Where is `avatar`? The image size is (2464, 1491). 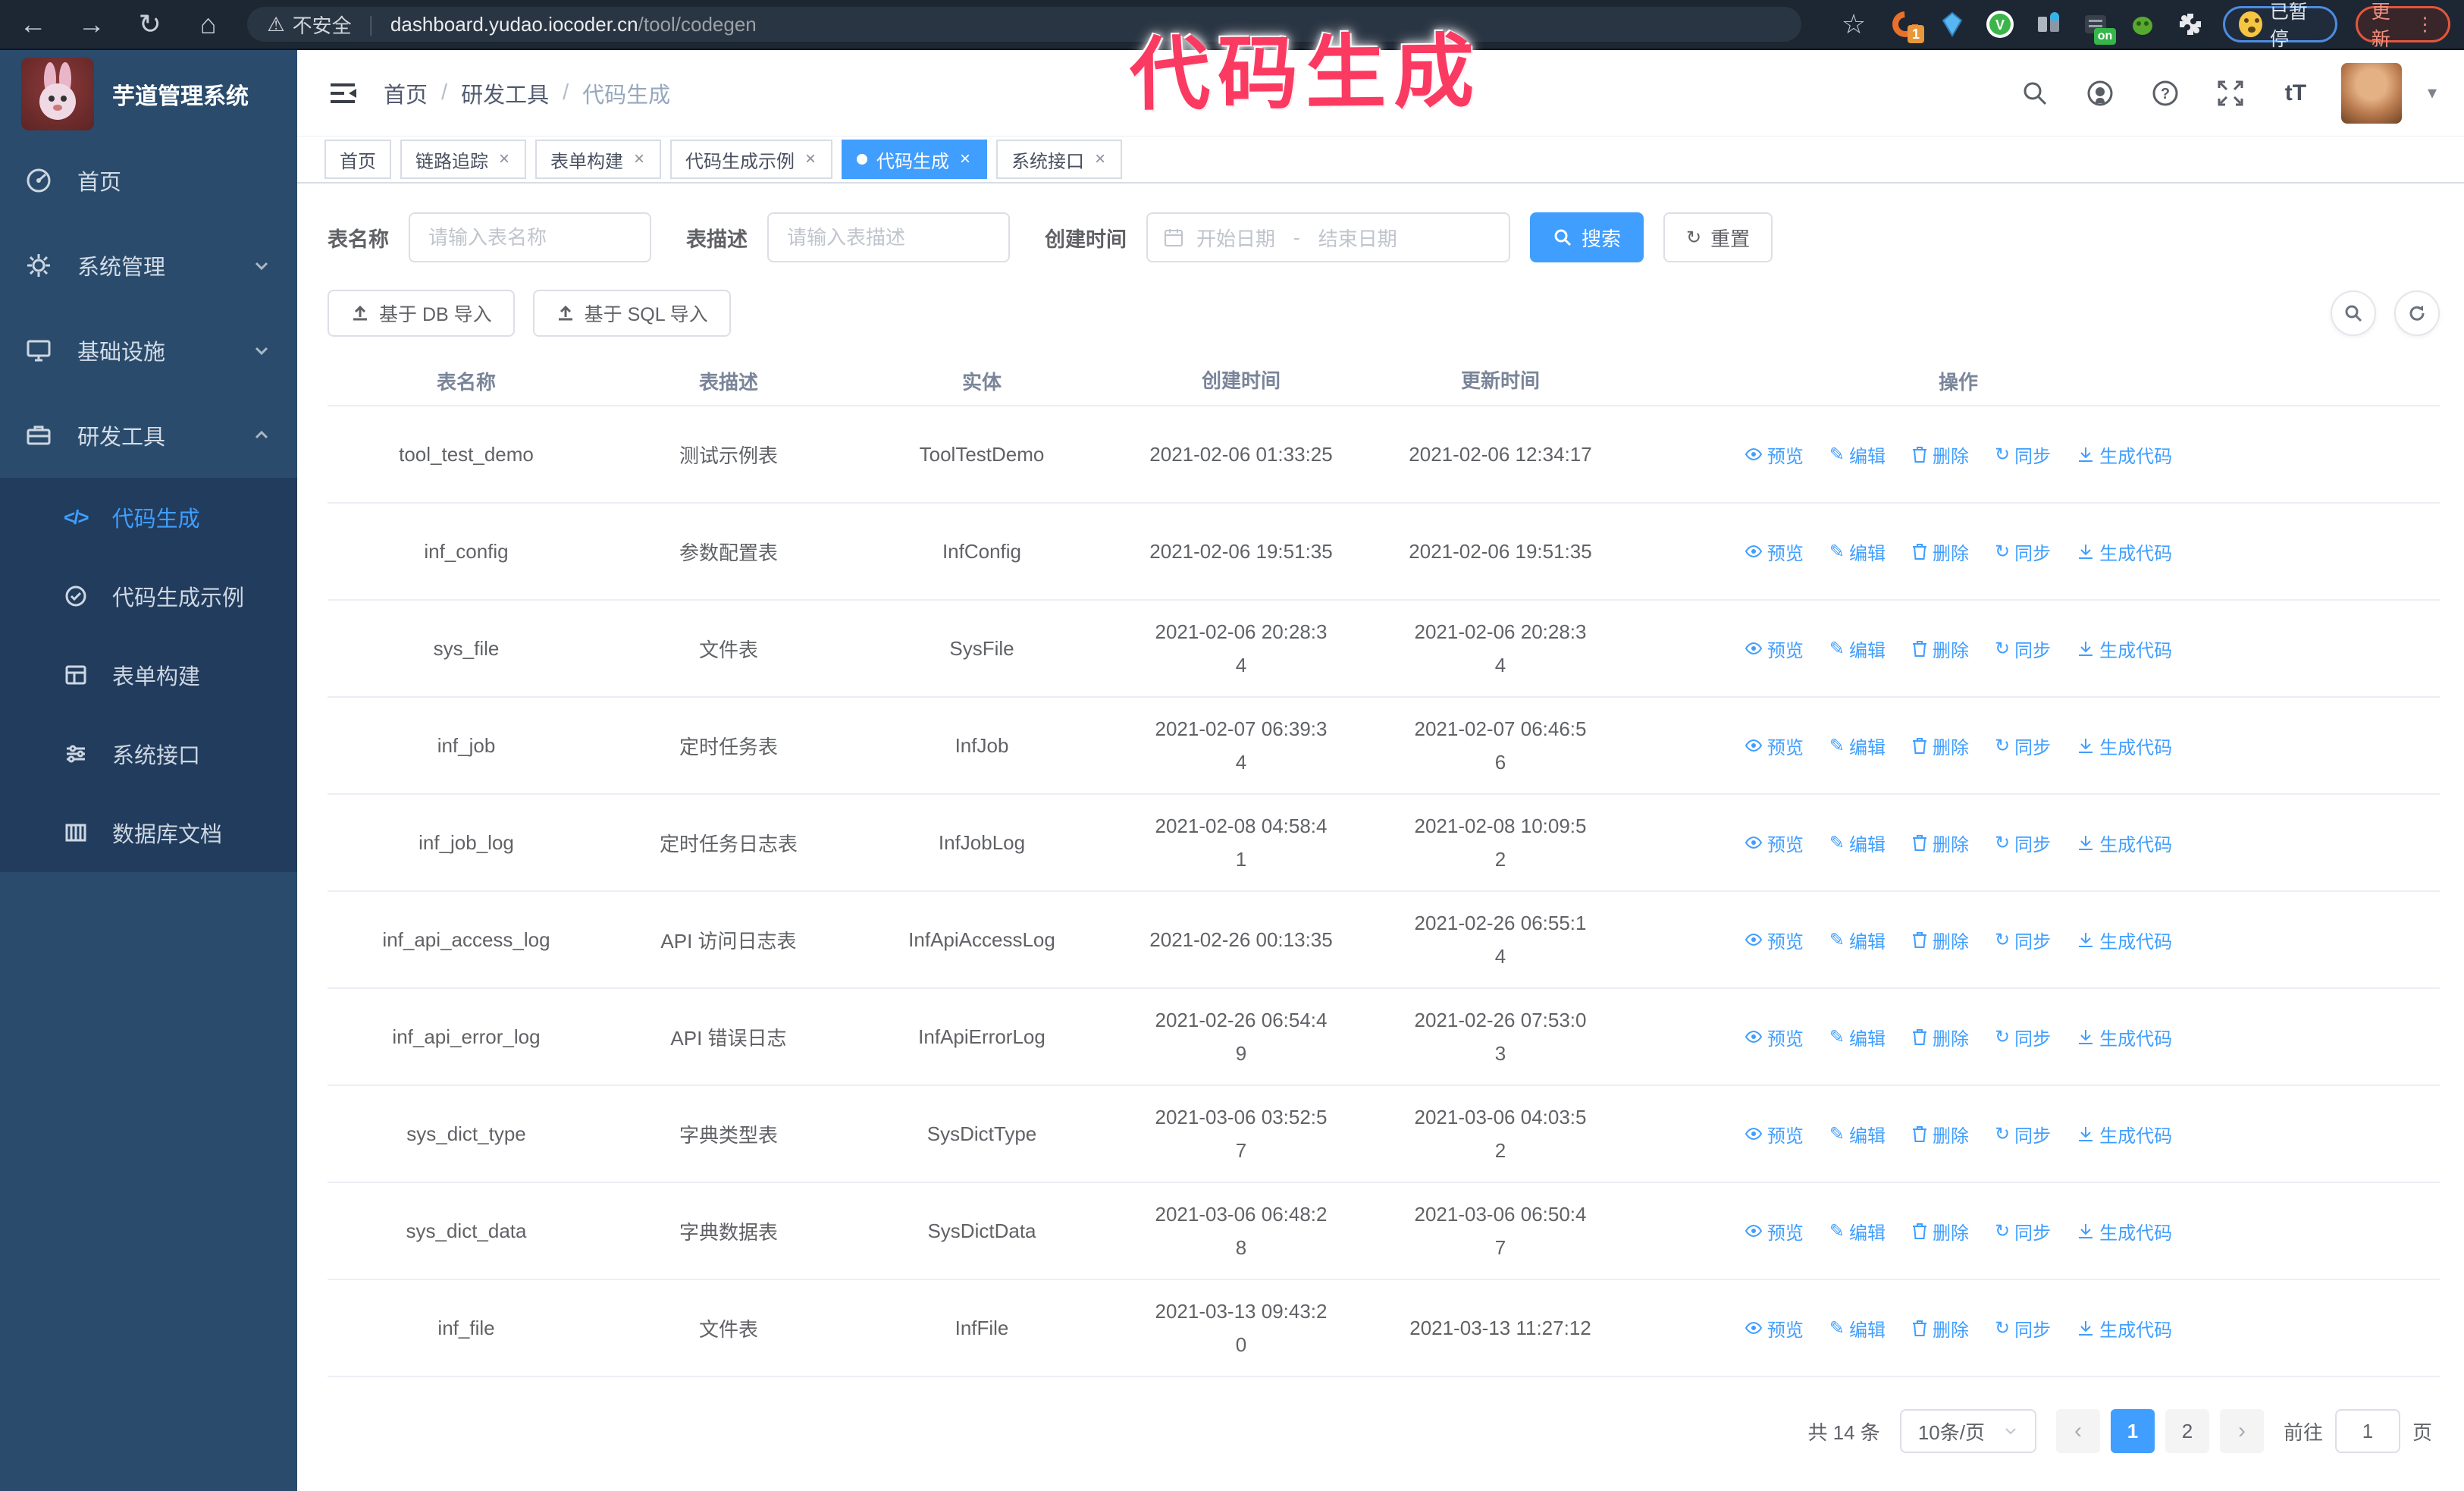 avatar is located at coordinates (2371, 93).